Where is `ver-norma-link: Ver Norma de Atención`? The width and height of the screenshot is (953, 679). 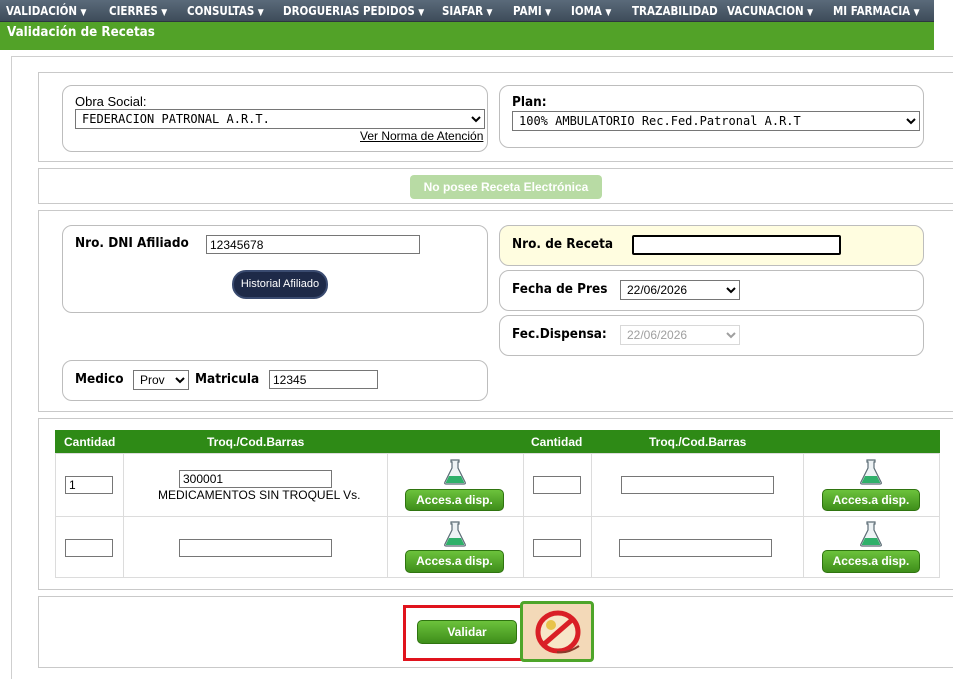
ver-norma-link: Ver Norma de Atención is located at coordinates (421, 136).